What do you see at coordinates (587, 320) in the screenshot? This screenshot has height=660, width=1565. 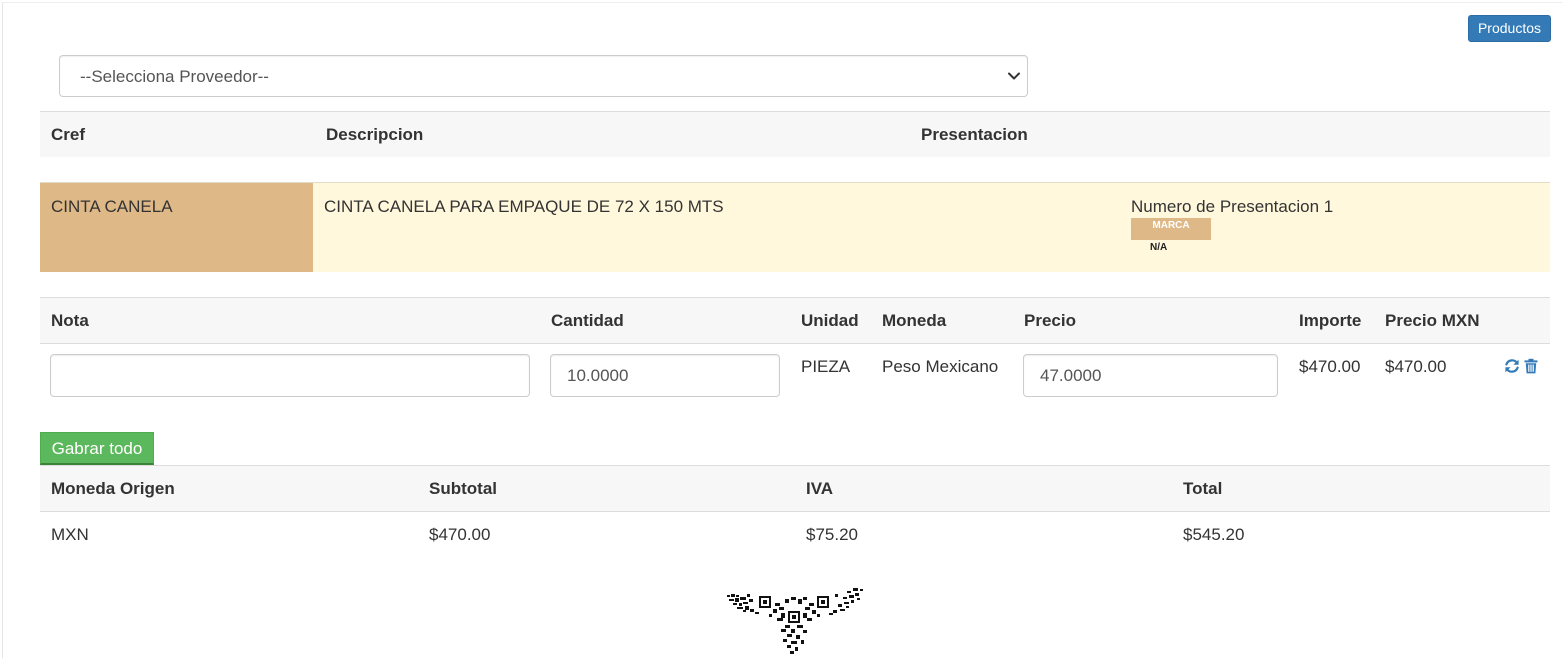 I see `header-cantidad: Cantidad` at bounding box center [587, 320].